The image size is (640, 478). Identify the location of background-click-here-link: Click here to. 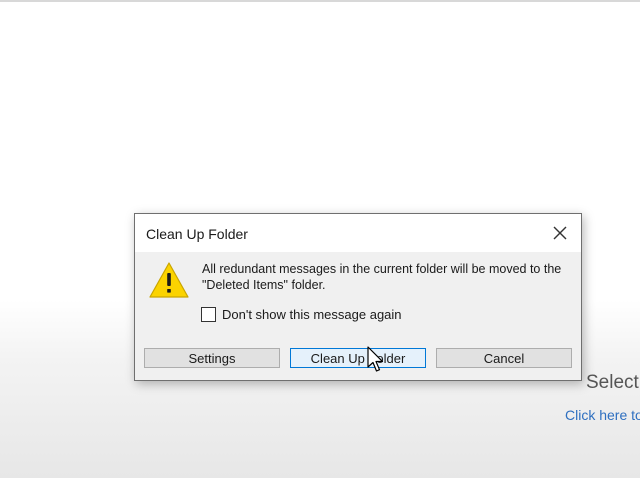
(602, 415).